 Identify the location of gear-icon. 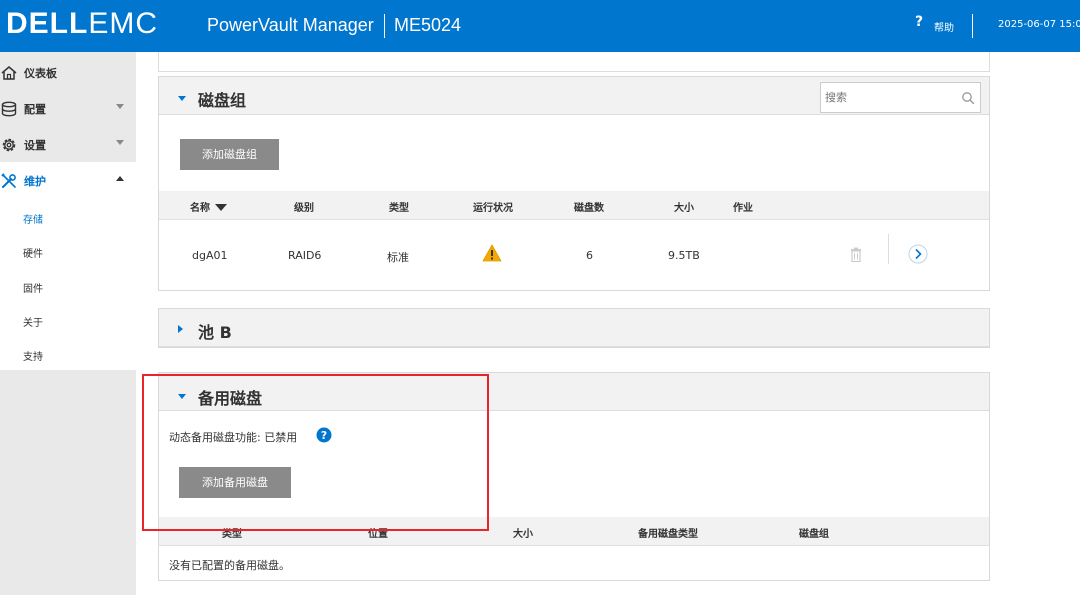
(9, 145).